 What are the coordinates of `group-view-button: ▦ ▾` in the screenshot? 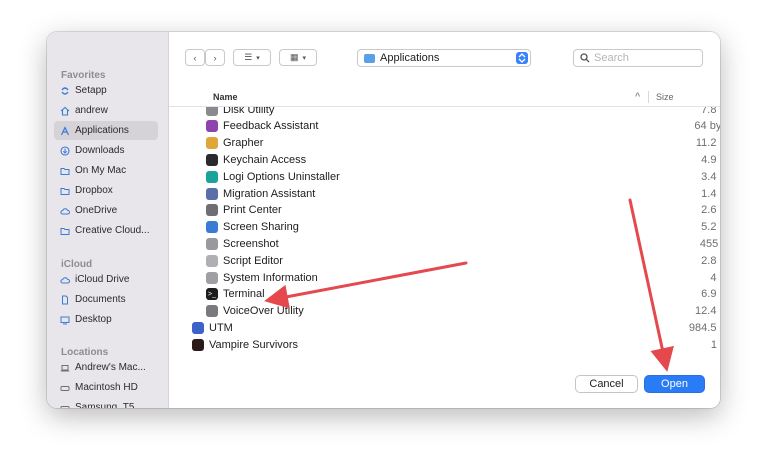 It's located at (298, 57).